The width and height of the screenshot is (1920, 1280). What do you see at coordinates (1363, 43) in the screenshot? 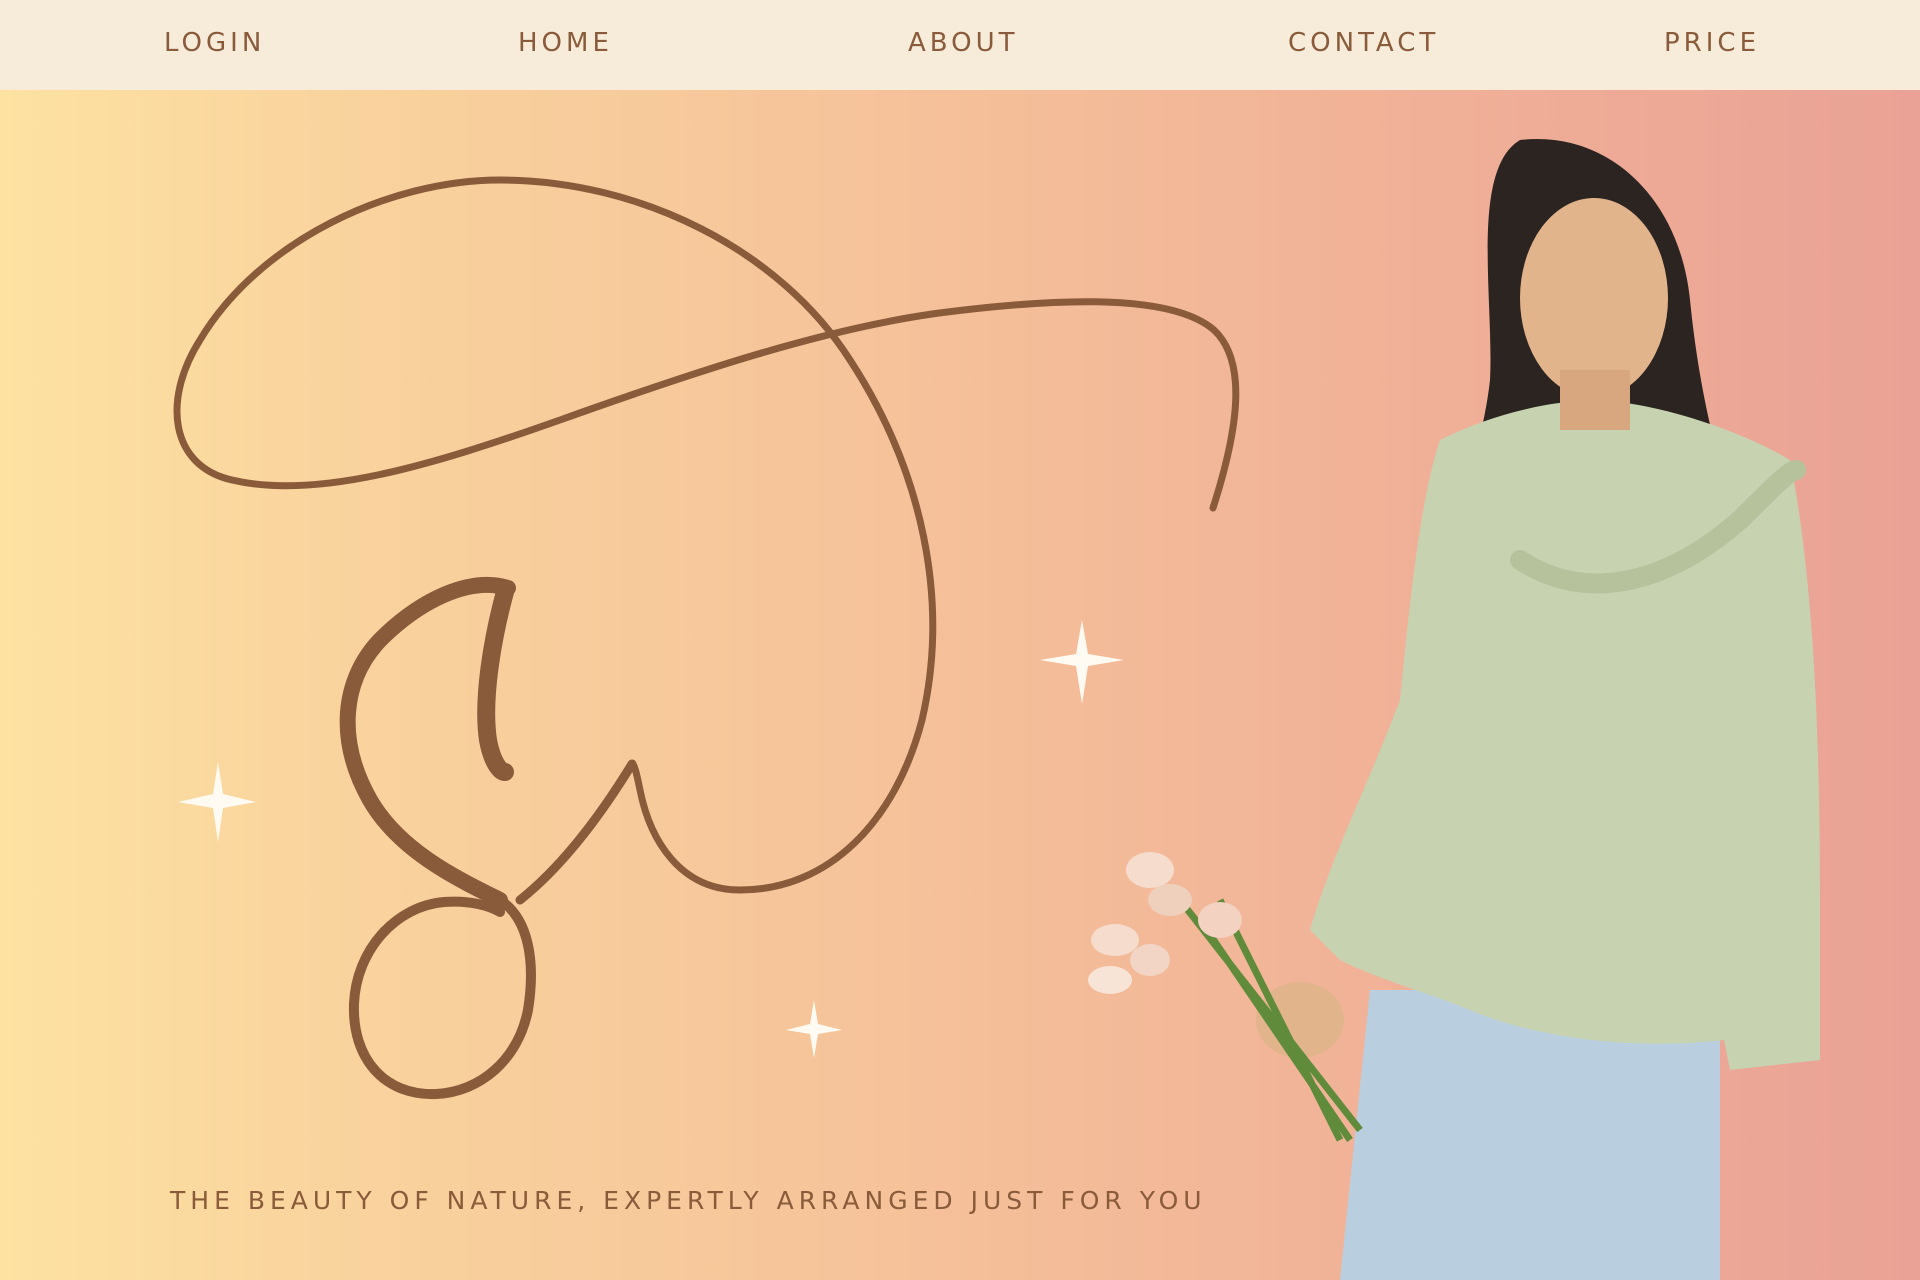
I see `nav-contact-link: CONTACT` at bounding box center [1363, 43].